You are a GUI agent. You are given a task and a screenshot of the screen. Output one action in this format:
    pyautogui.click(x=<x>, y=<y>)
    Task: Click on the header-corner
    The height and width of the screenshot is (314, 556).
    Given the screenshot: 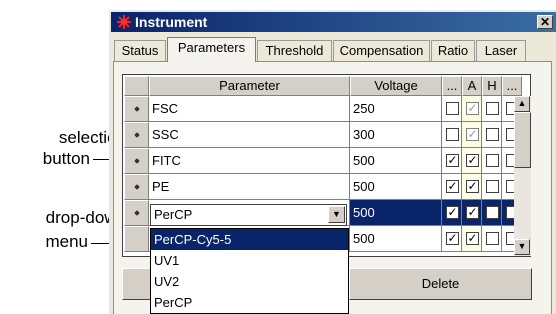 What is the action you would take?
    pyautogui.click(x=136, y=86)
    